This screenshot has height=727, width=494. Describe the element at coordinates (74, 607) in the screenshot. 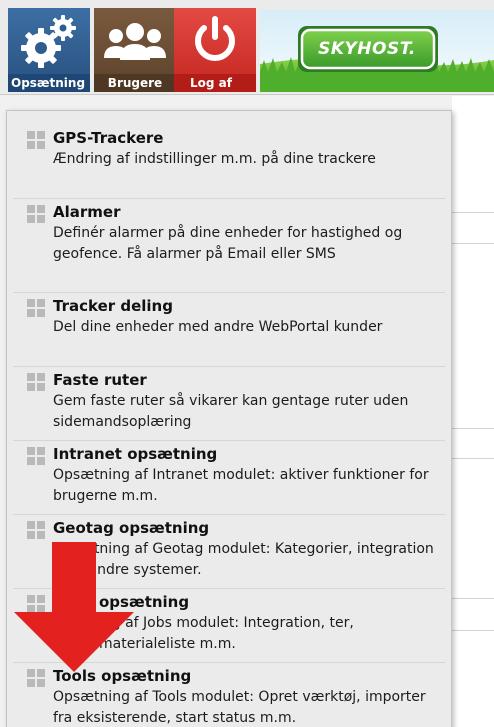

I see `arrow-down-icon` at that location.